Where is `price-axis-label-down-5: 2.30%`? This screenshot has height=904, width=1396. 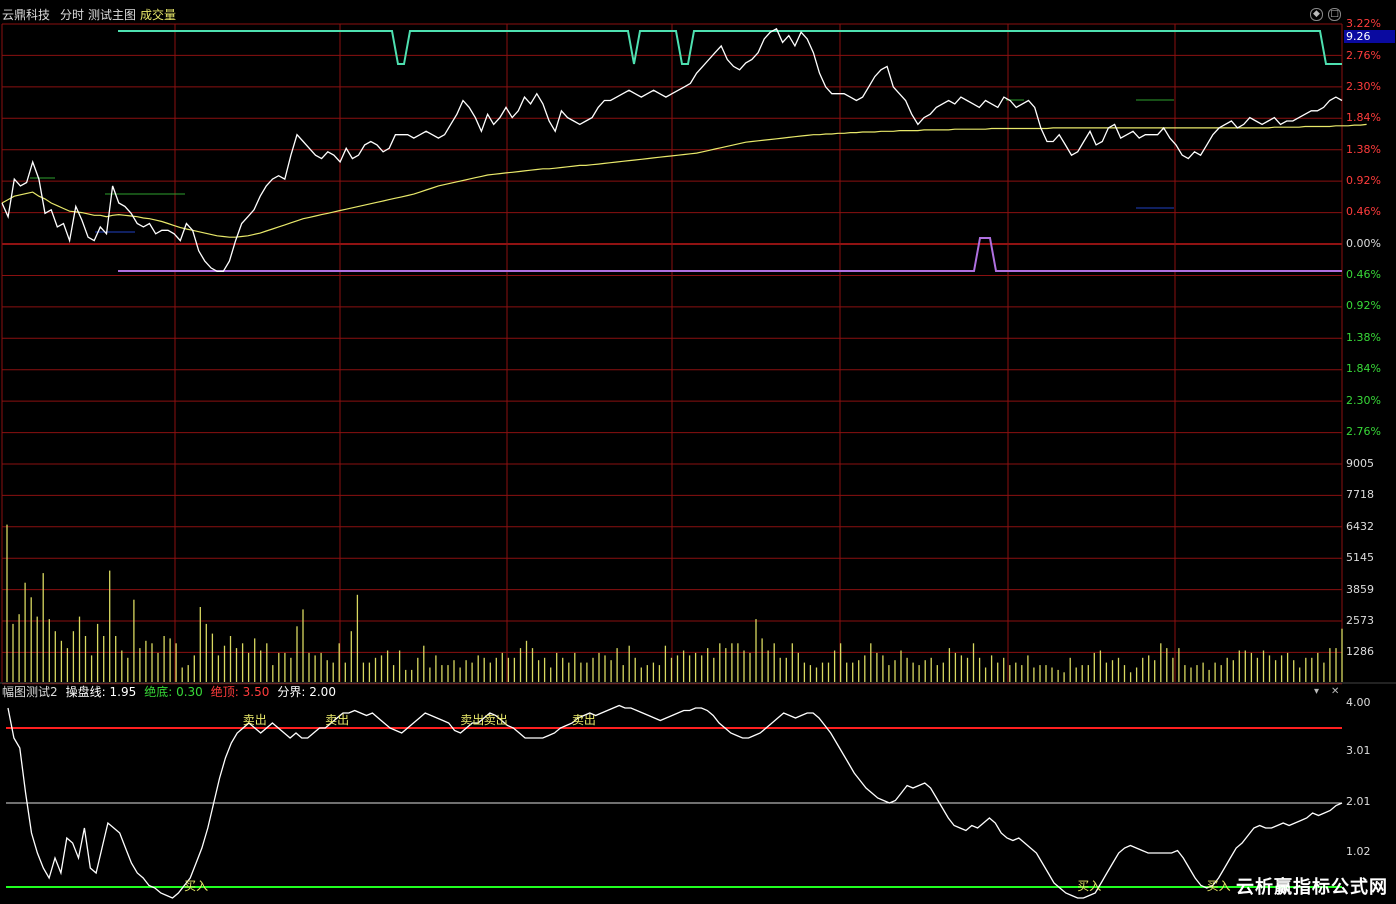 price-axis-label-down-5: 2.30% is located at coordinates (1363, 400).